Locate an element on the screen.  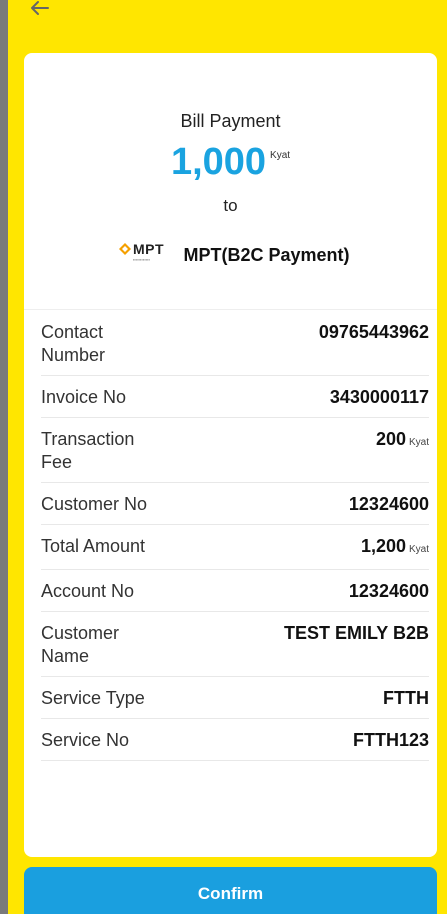
detail-row-transaction-fee: Transaction Fee 200 Kyat is located at coordinates (235, 450).